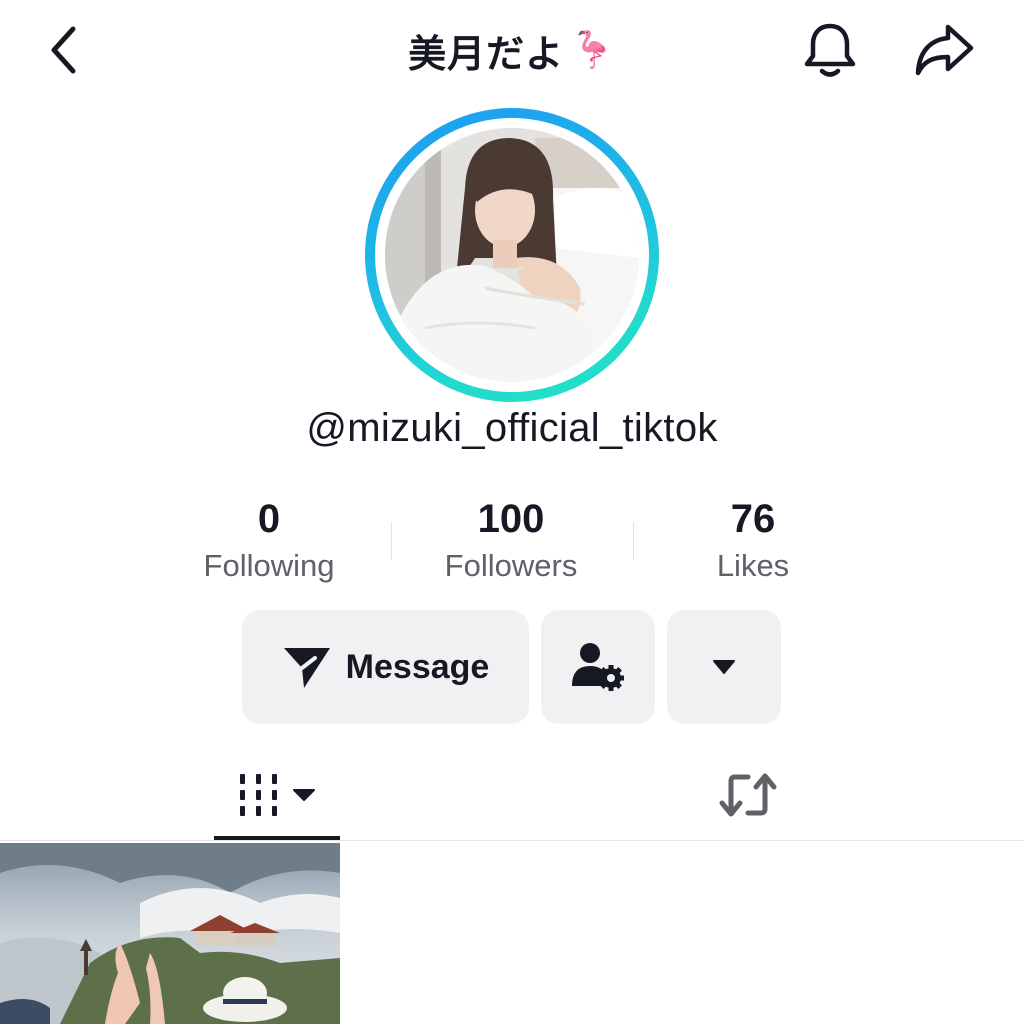 The height and width of the screenshot is (1024, 1024). What do you see at coordinates (512, 840) in the screenshot?
I see `tab-bar-divider` at bounding box center [512, 840].